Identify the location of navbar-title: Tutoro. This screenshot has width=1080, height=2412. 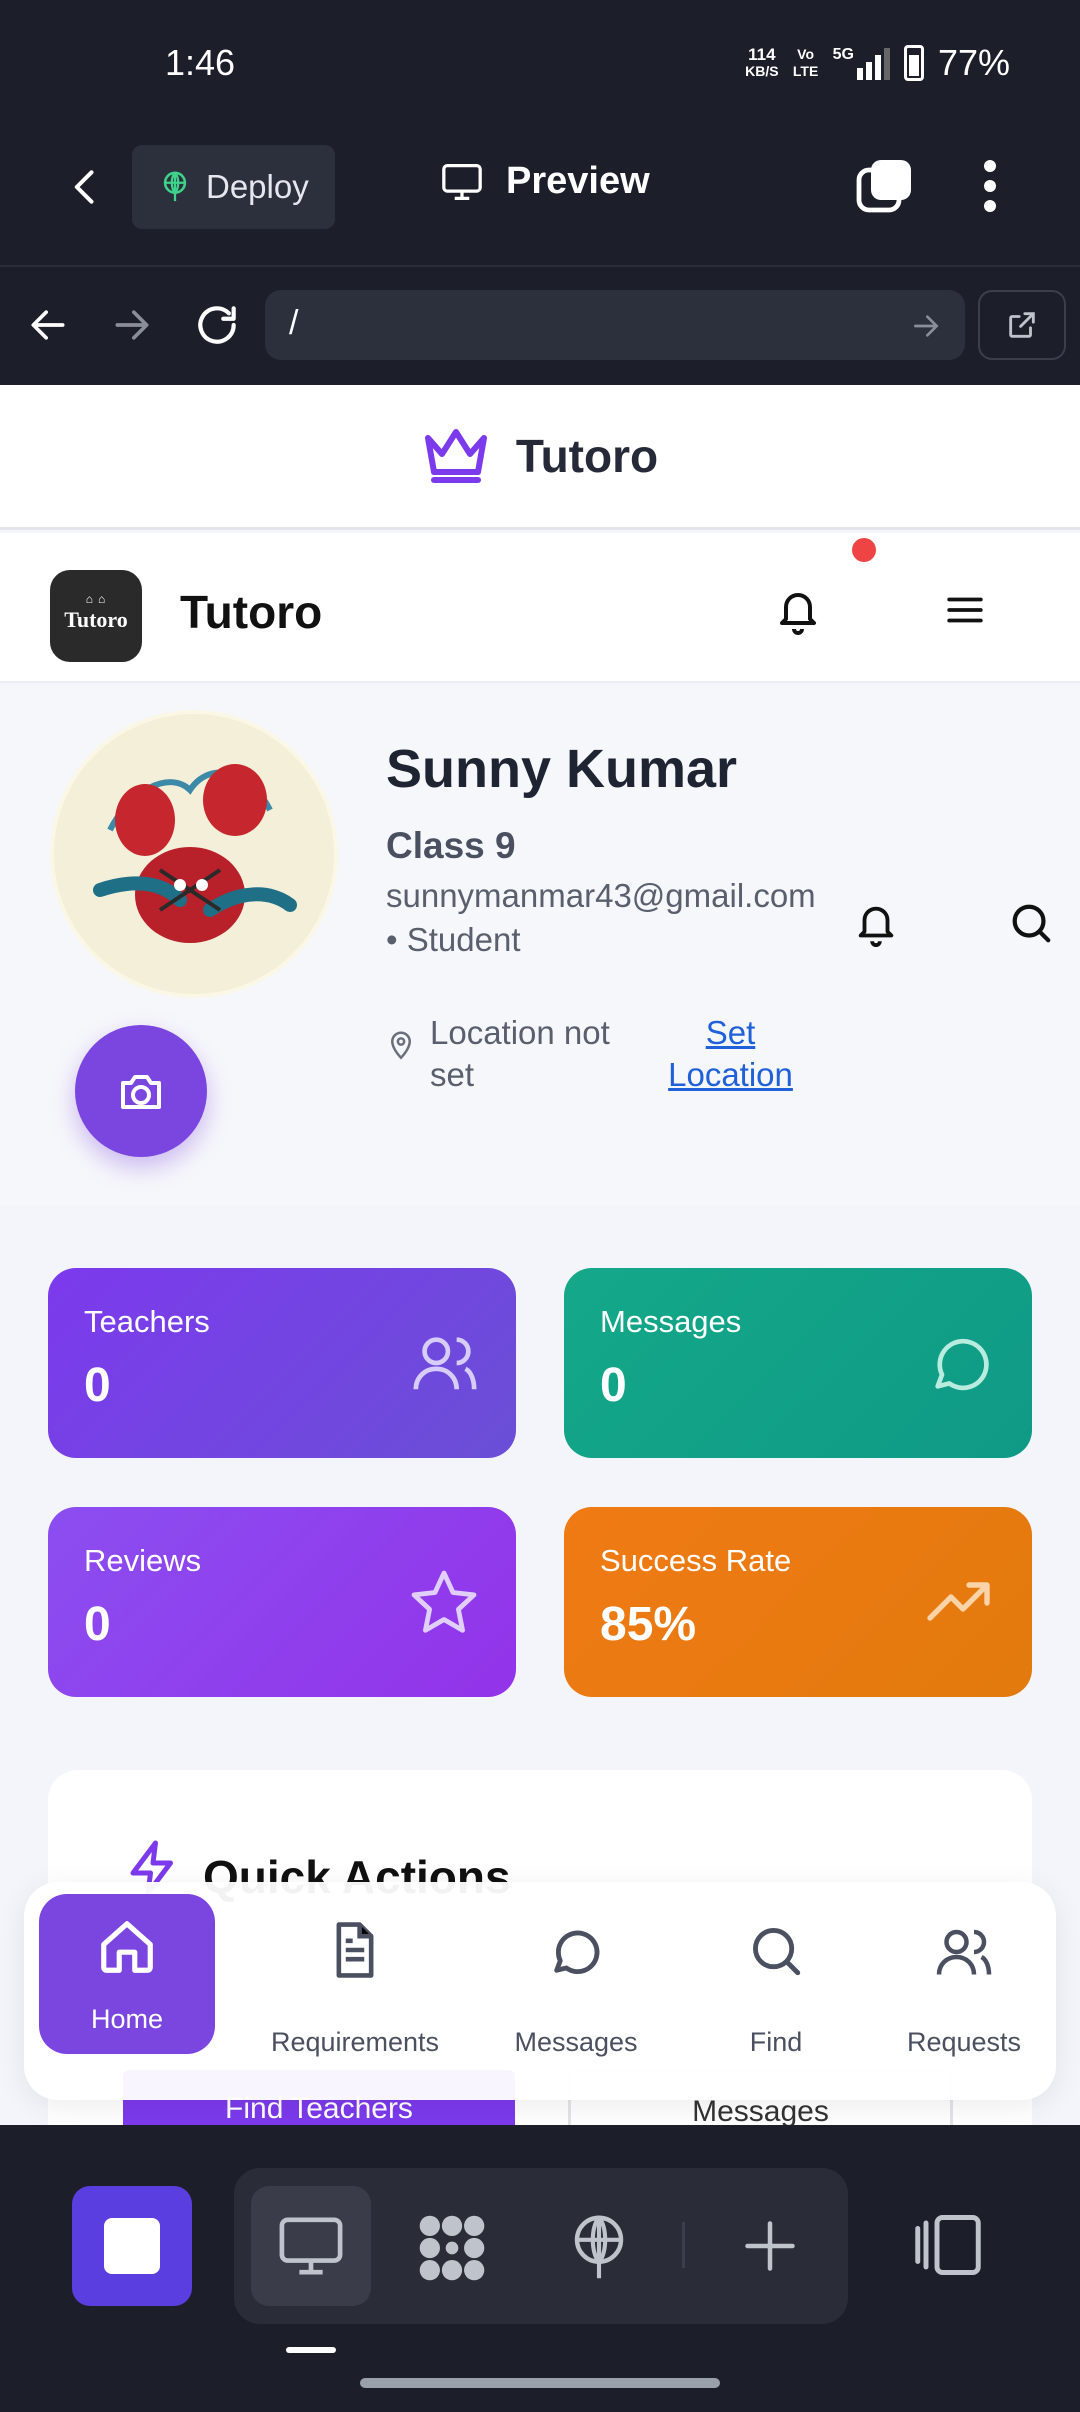
(251, 612).